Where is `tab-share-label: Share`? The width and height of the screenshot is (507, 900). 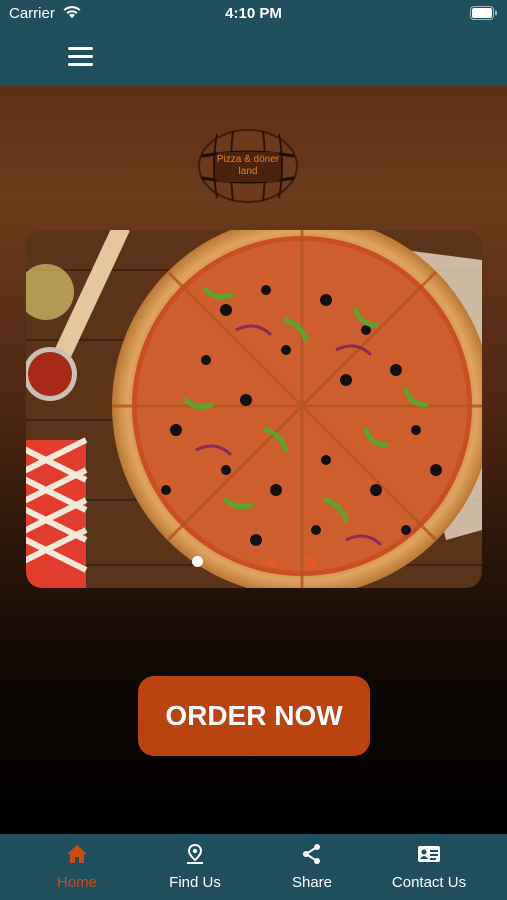 tab-share-label: Share is located at coordinates (312, 882).